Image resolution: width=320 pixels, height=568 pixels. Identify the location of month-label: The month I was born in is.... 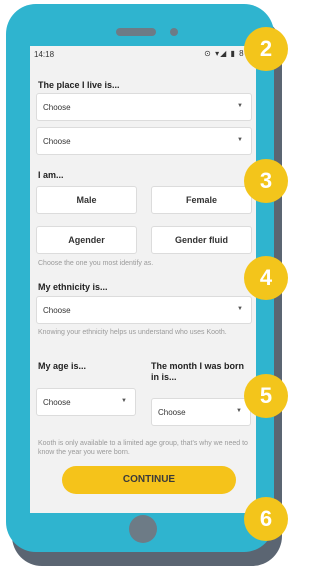
(198, 371).